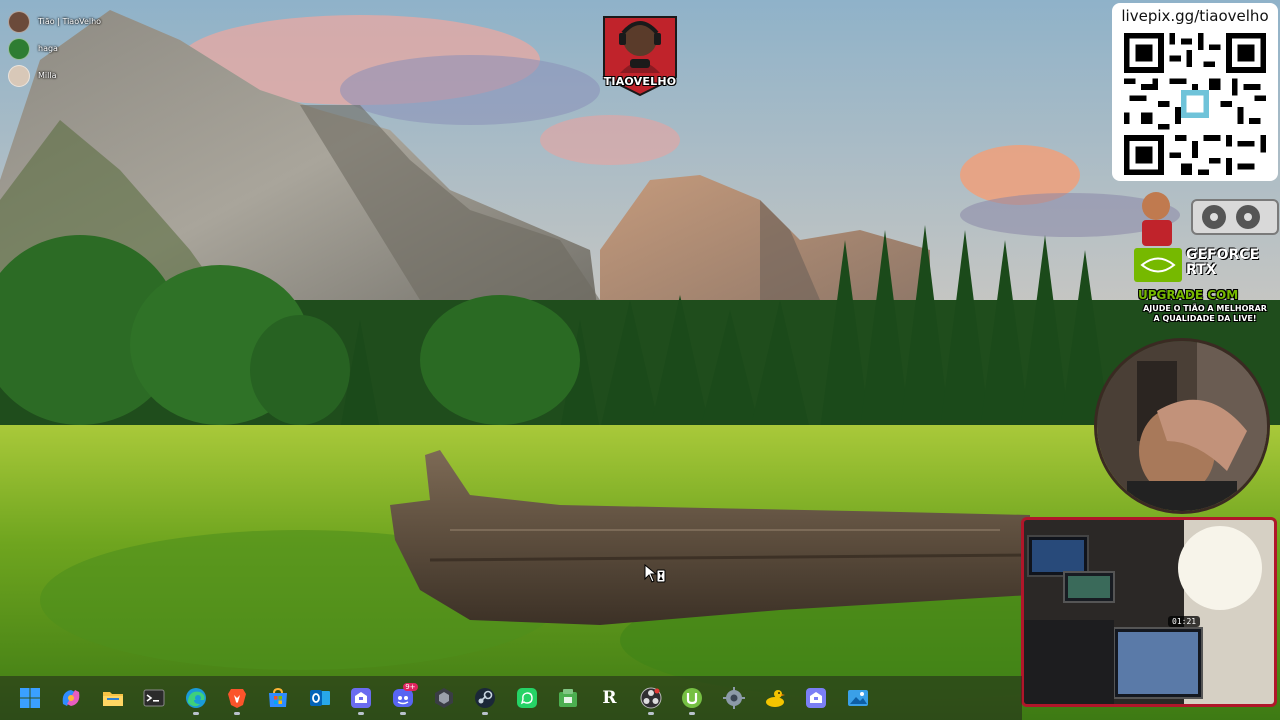 The image size is (1280, 720). What do you see at coordinates (640, 50) in the screenshot?
I see `stream-logo: TIAOVELHO` at bounding box center [640, 50].